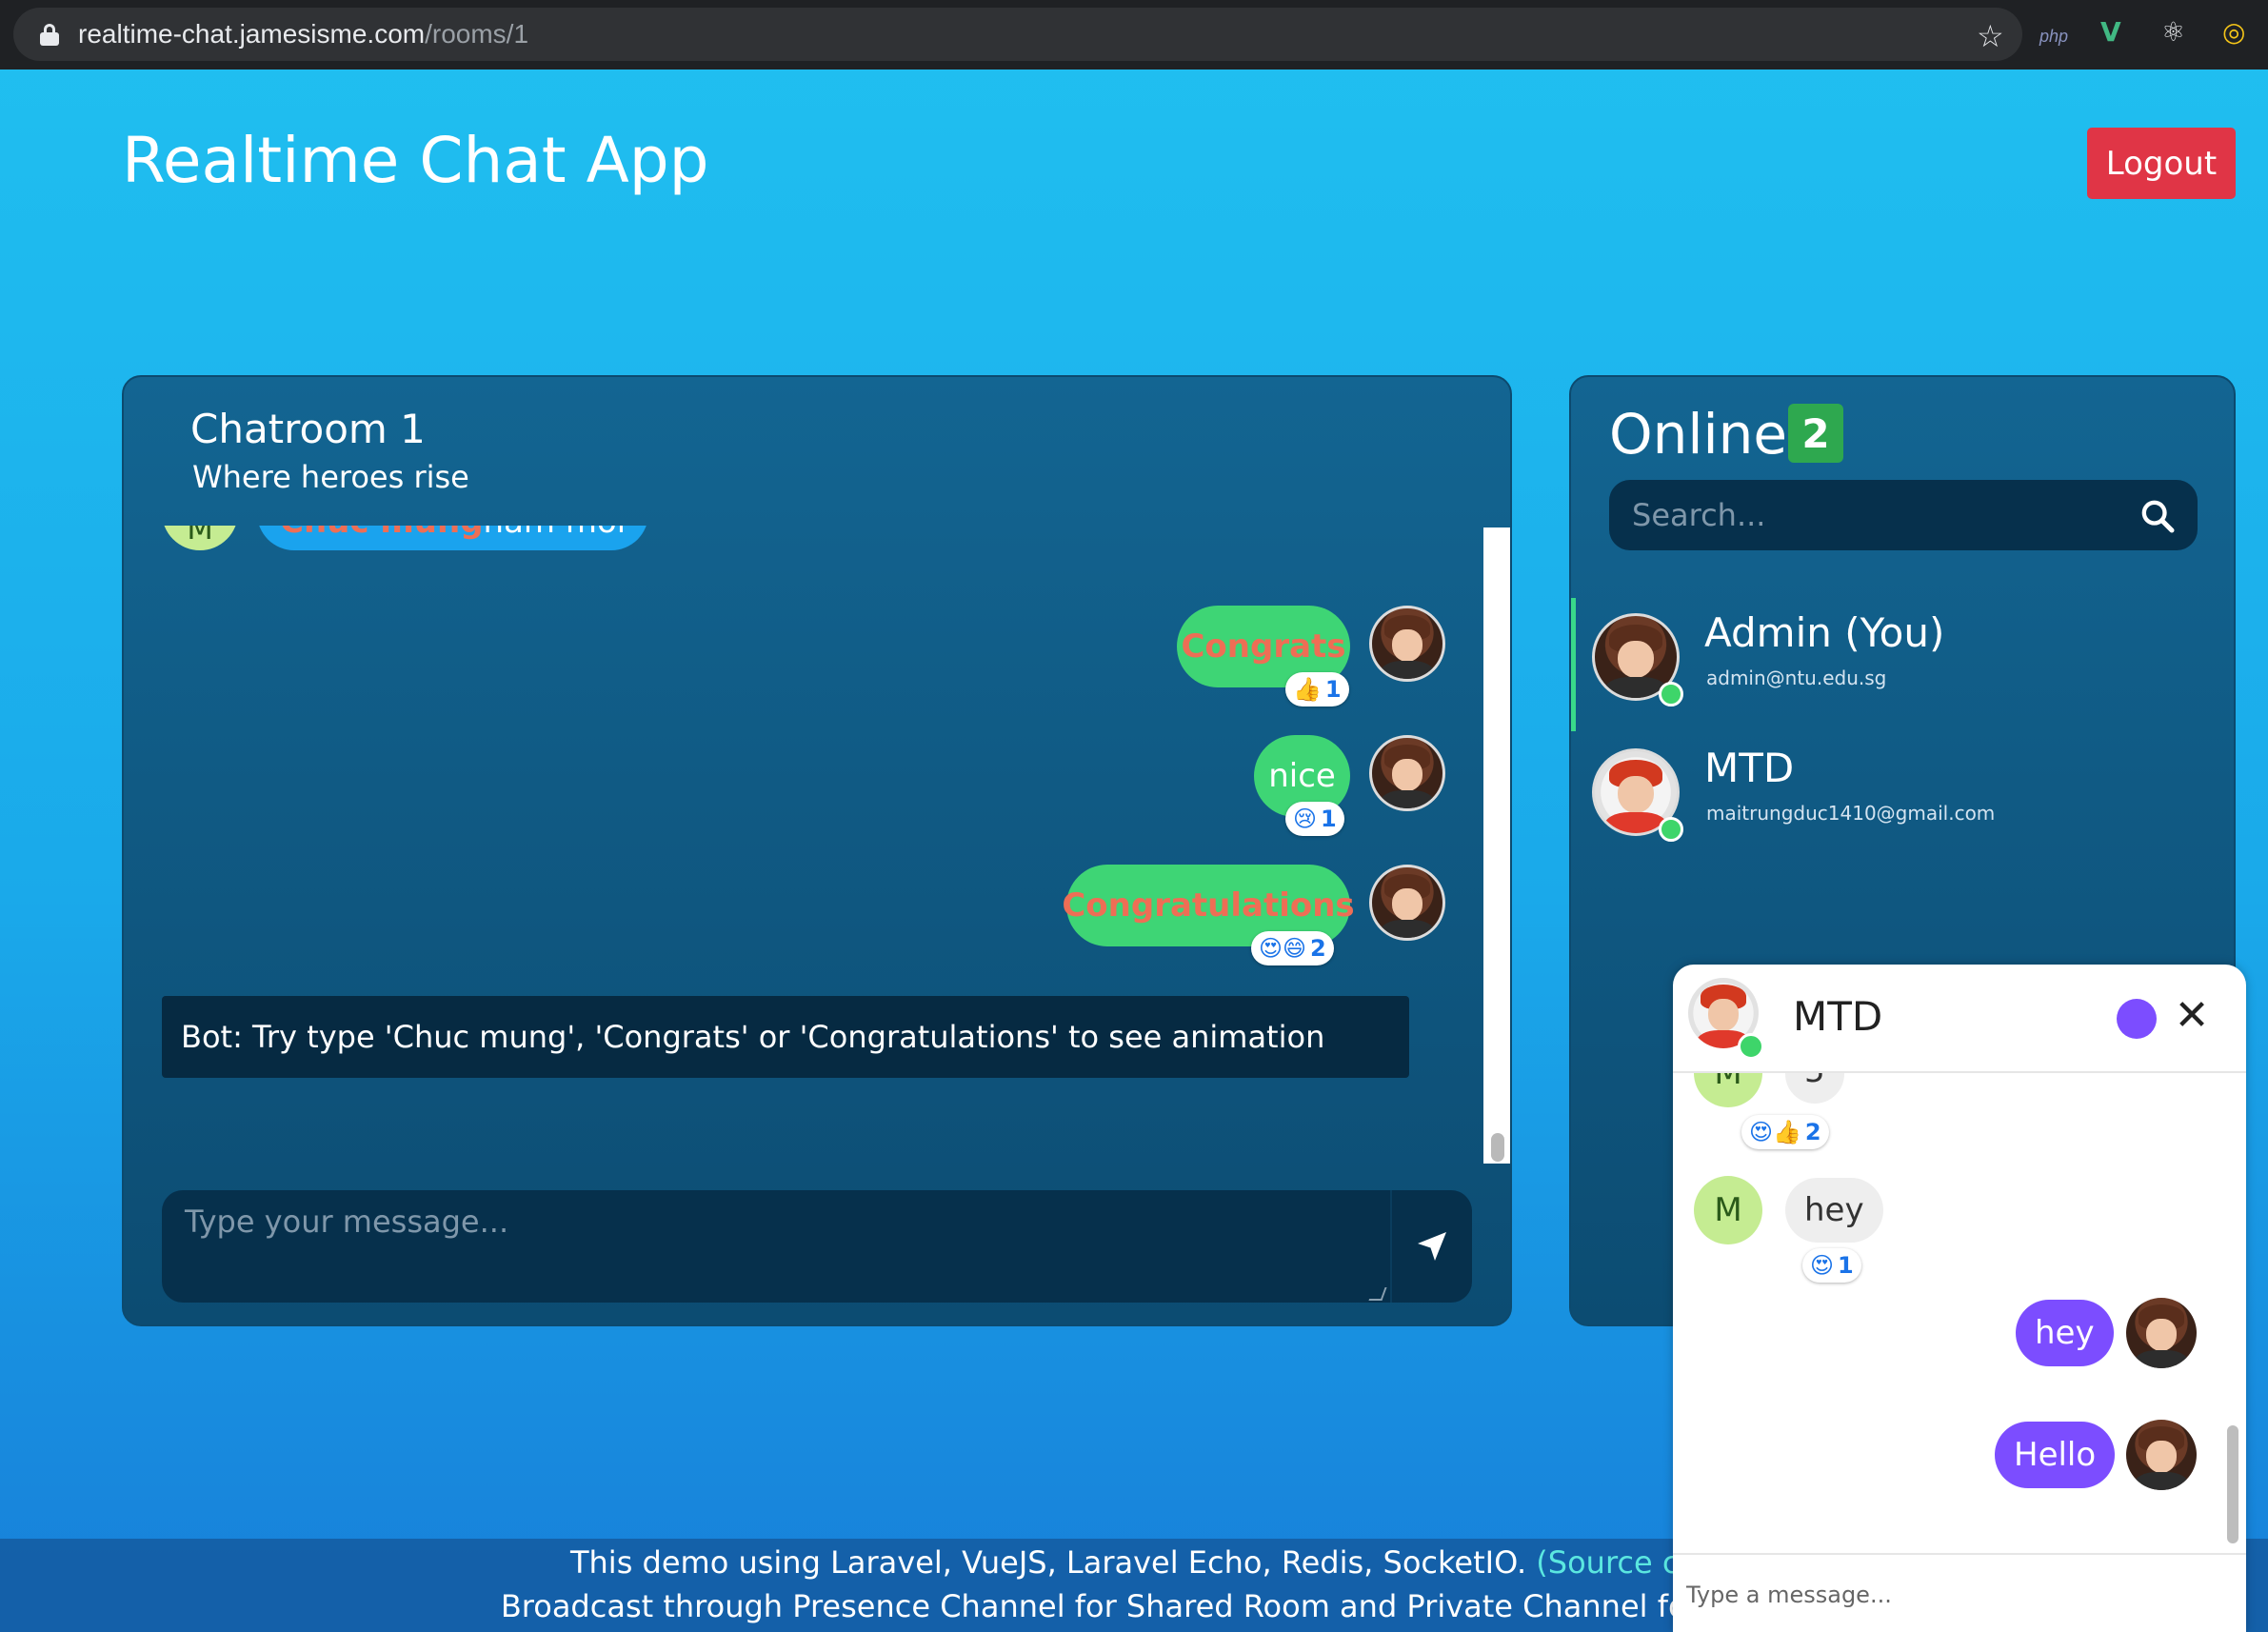 The image size is (2268, 1632). What do you see at coordinates (2192, 1016) in the screenshot?
I see `close-icon: ✕` at bounding box center [2192, 1016].